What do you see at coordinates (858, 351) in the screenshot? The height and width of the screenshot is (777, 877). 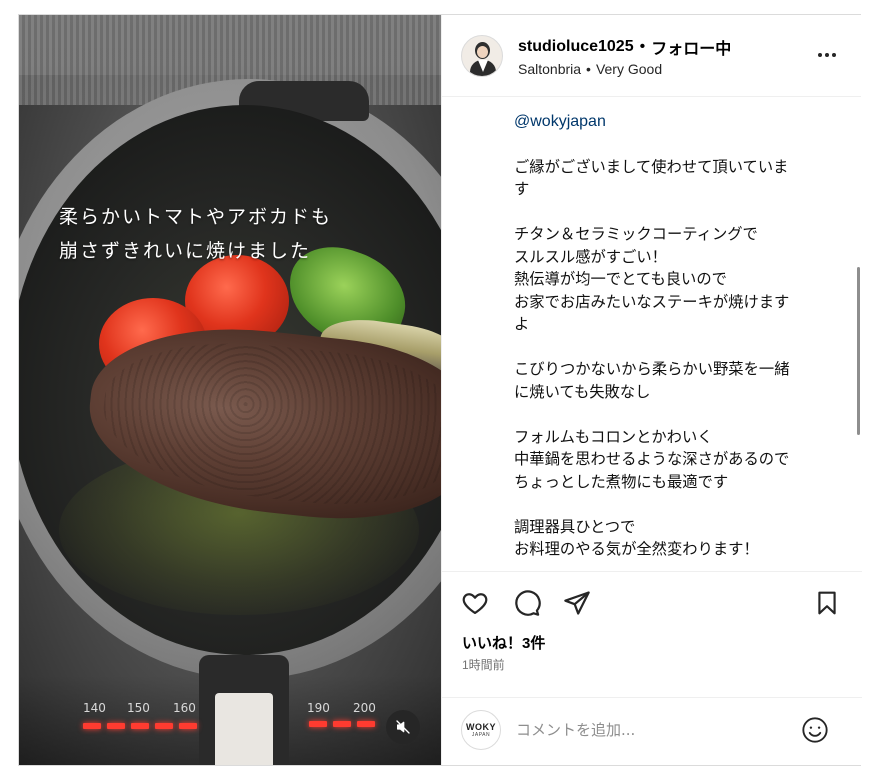 I see `caption-scrollbar` at bounding box center [858, 351].